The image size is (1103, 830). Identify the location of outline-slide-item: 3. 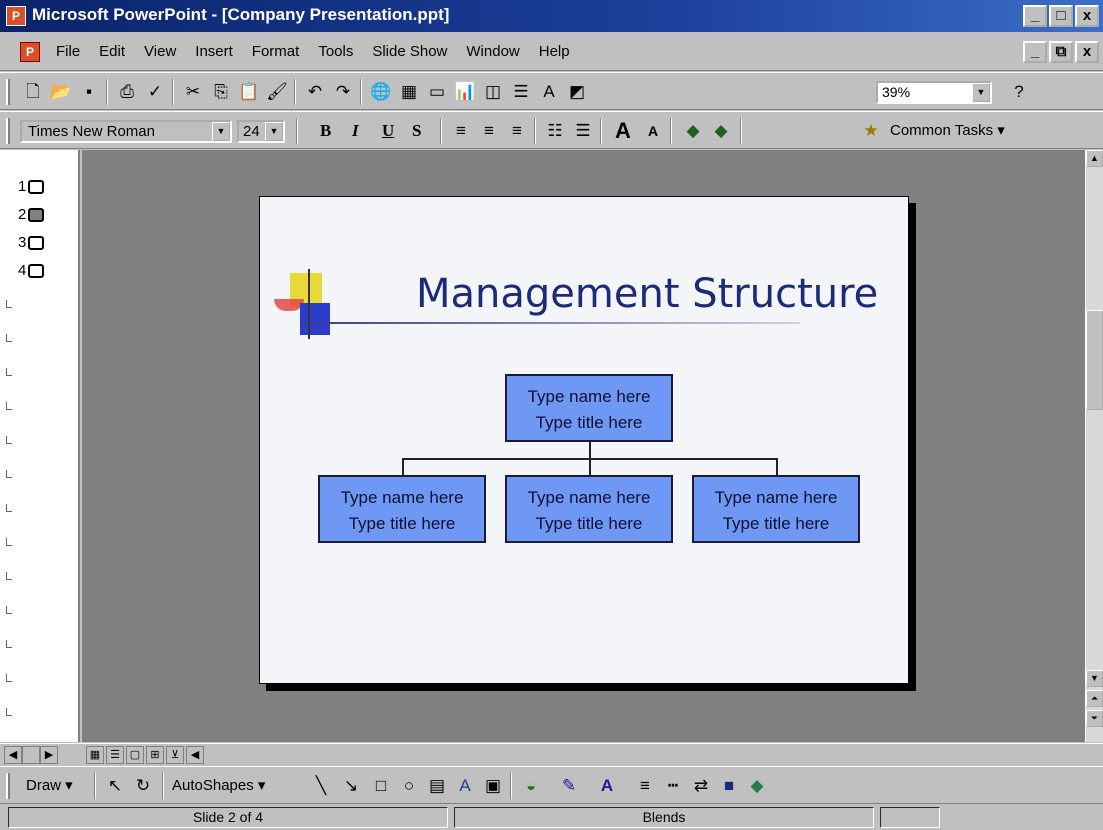
(31, 242).